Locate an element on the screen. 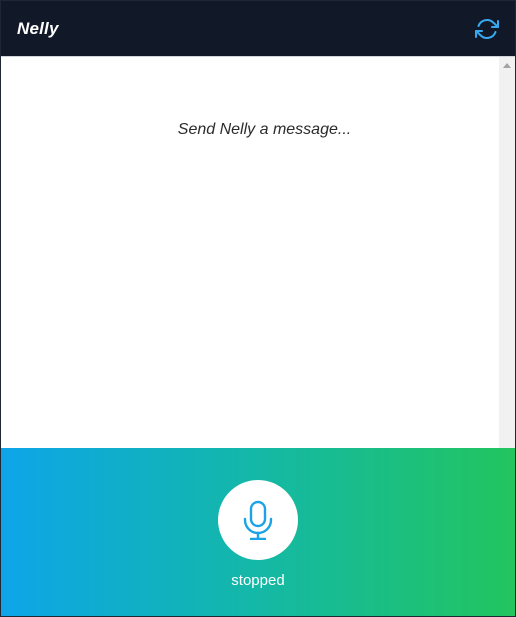 The image size is (516, 617). scroll-up-arrow-icon is located at coordinates (507, 65).